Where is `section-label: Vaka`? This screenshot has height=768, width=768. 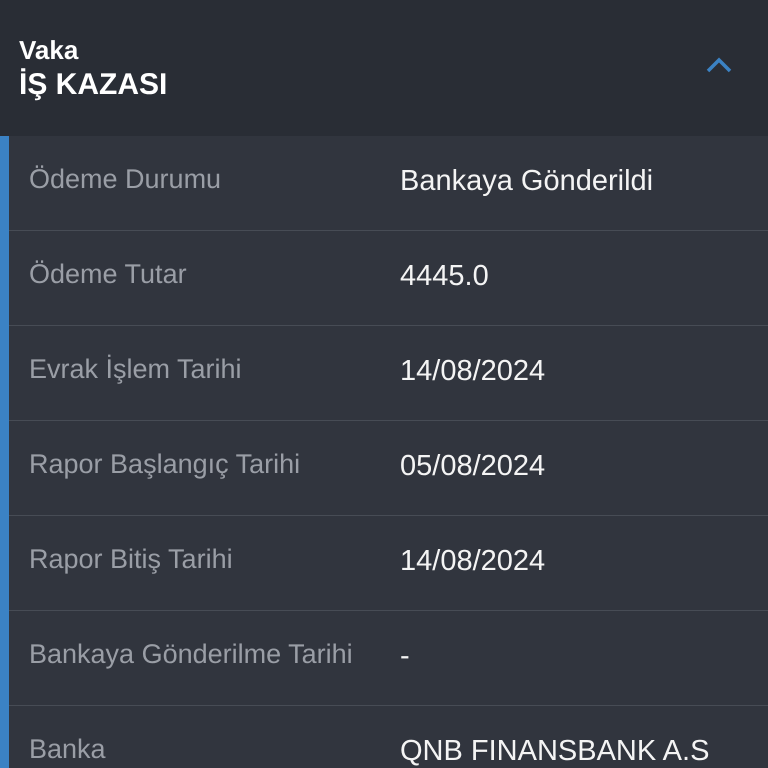
section-label: Vaka is located at coordinates (49, 50).